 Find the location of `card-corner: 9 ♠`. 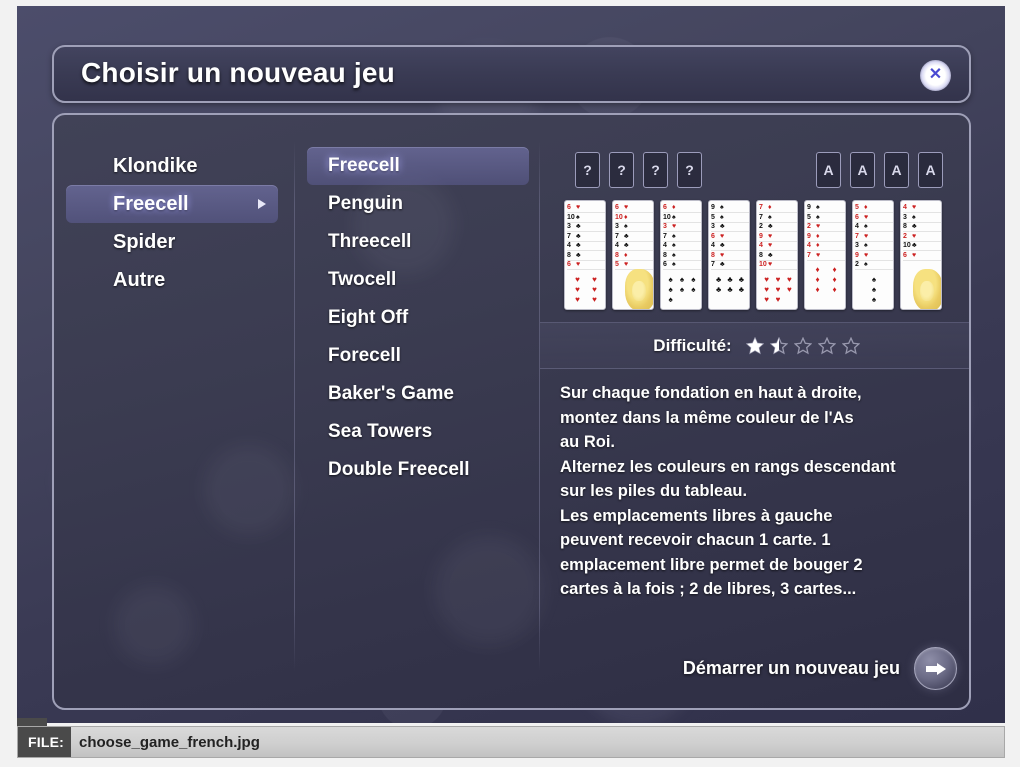

card-corner: 9 ♠ is located at coordinates (730, 208).